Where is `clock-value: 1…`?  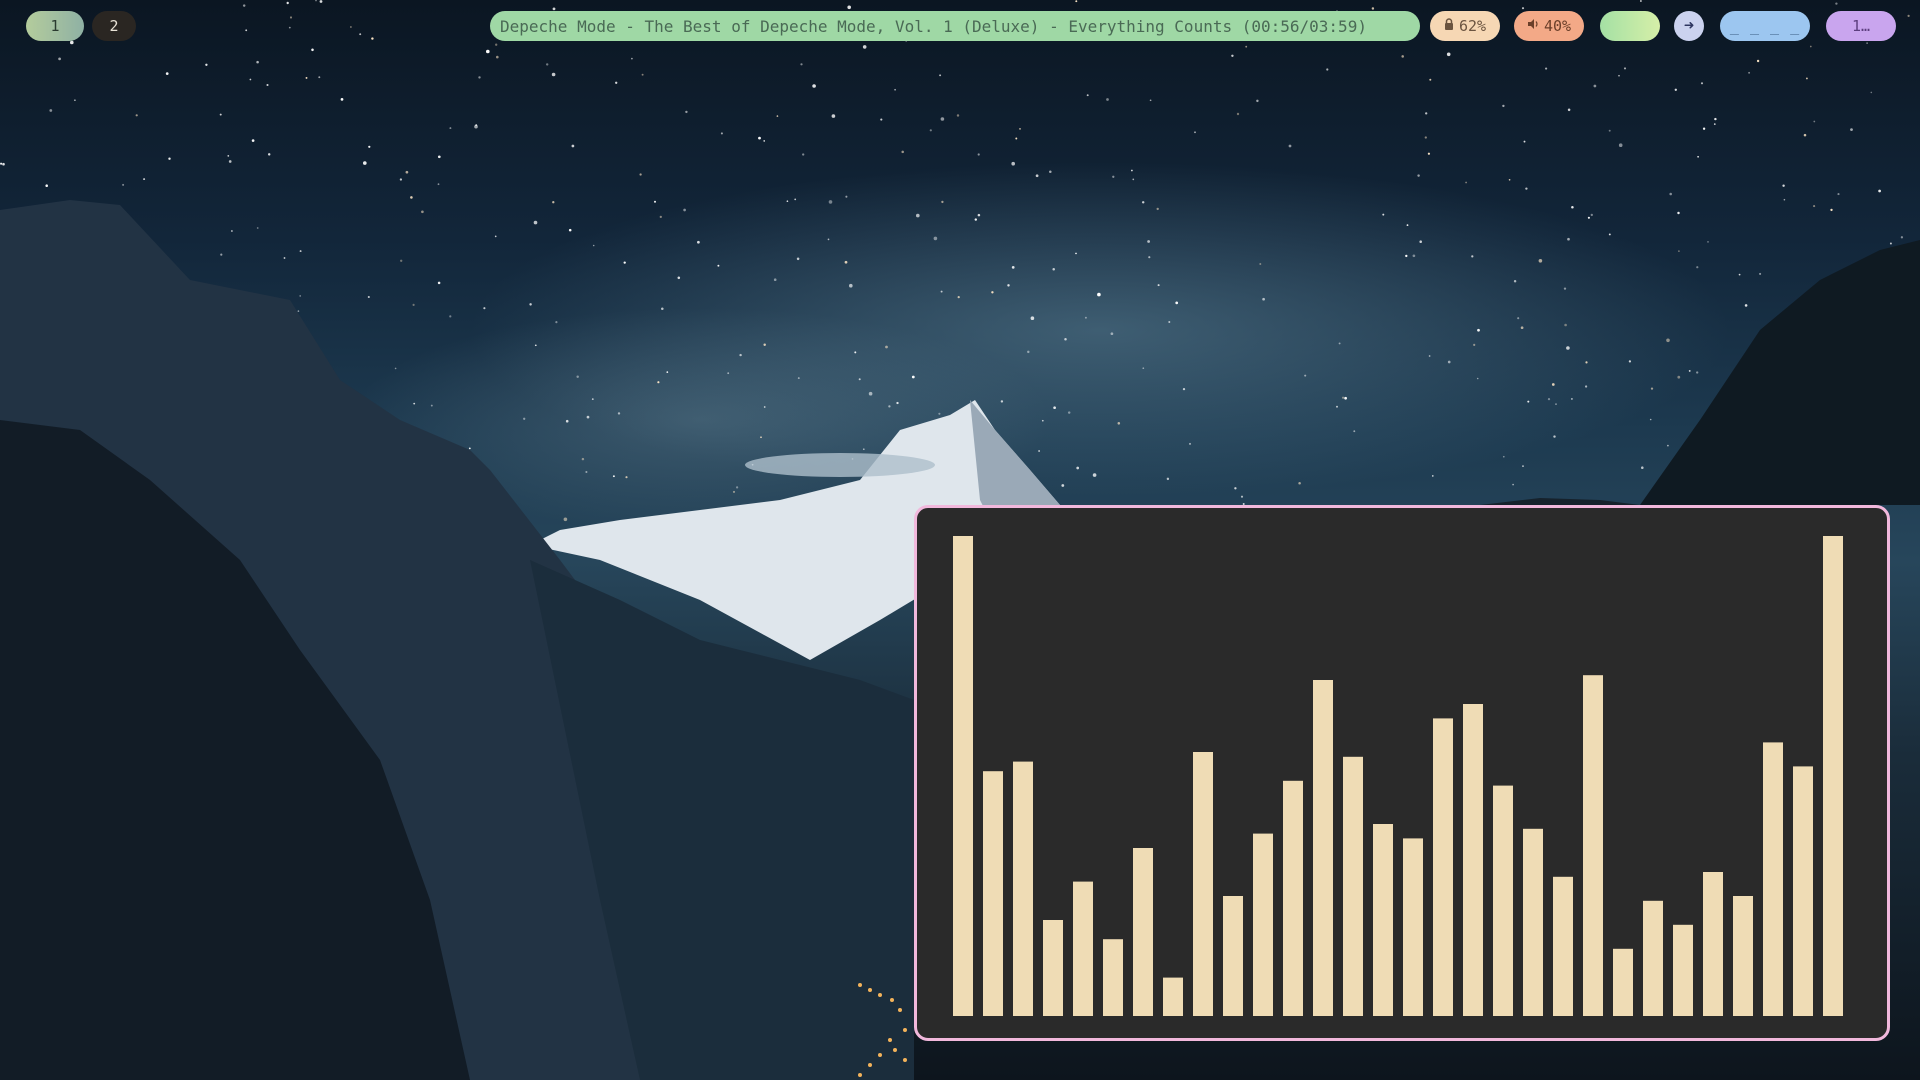
clock-value: 1… is located at coordinates (1861, 26).